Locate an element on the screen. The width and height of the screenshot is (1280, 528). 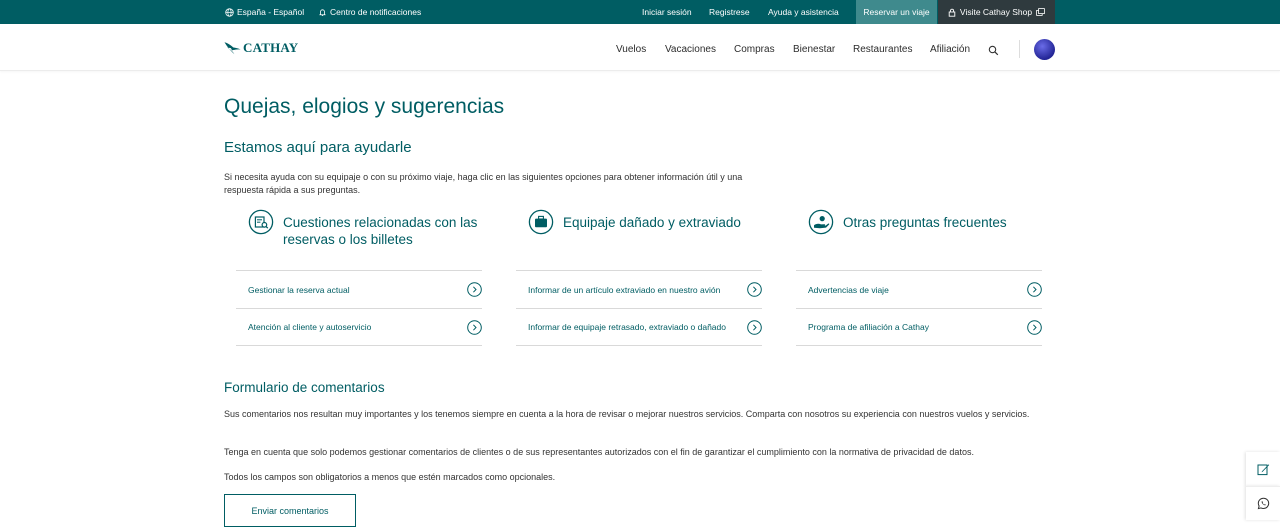
link-membership-program: Programa de afiliación a Cathay is located at coordinates (919, 327).